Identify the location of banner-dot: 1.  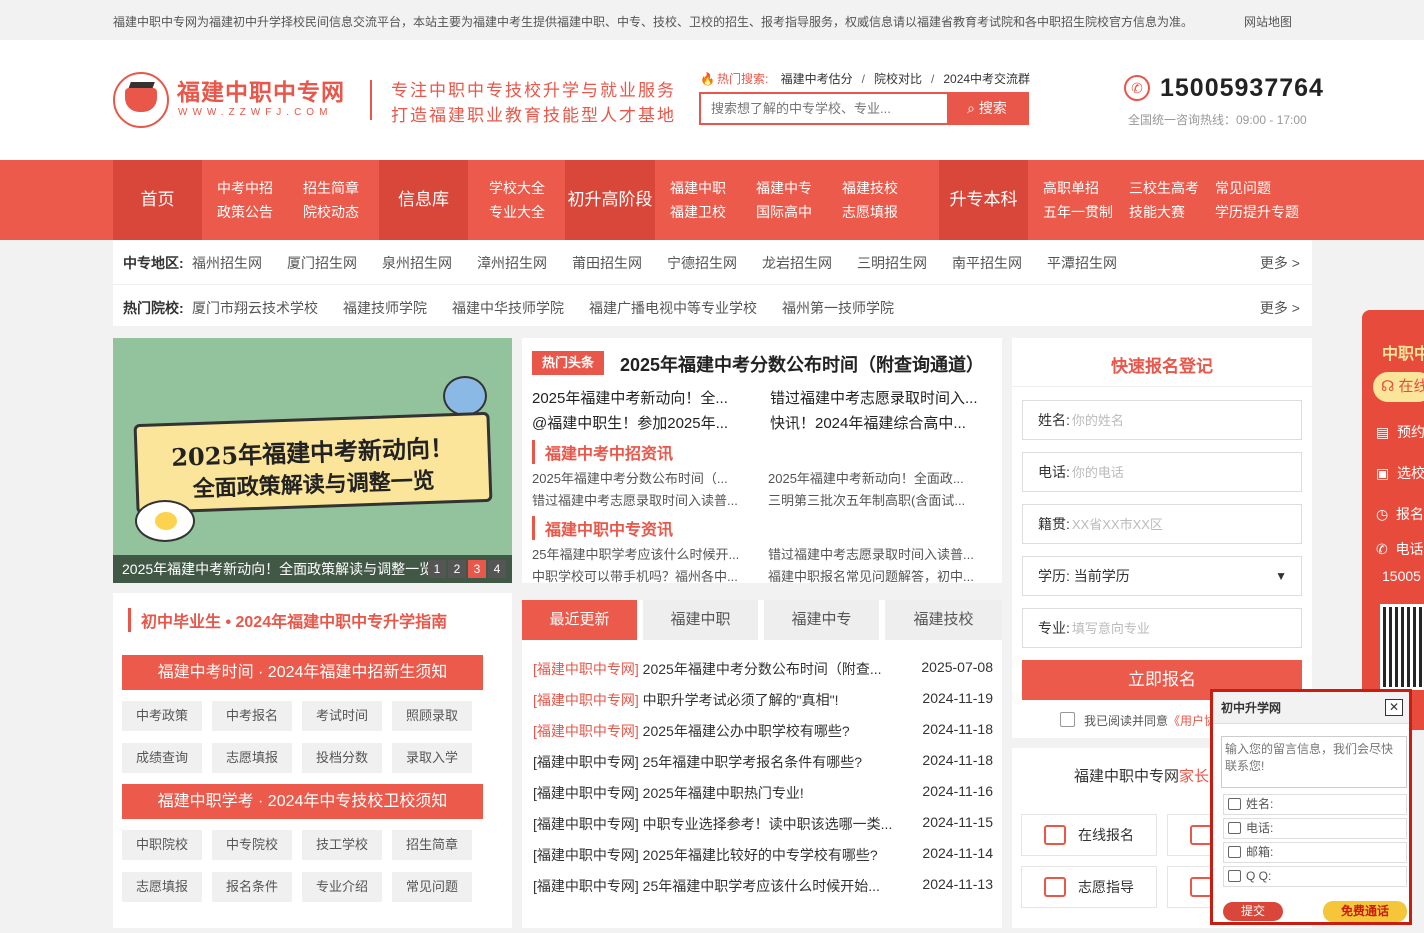
(437, 569).